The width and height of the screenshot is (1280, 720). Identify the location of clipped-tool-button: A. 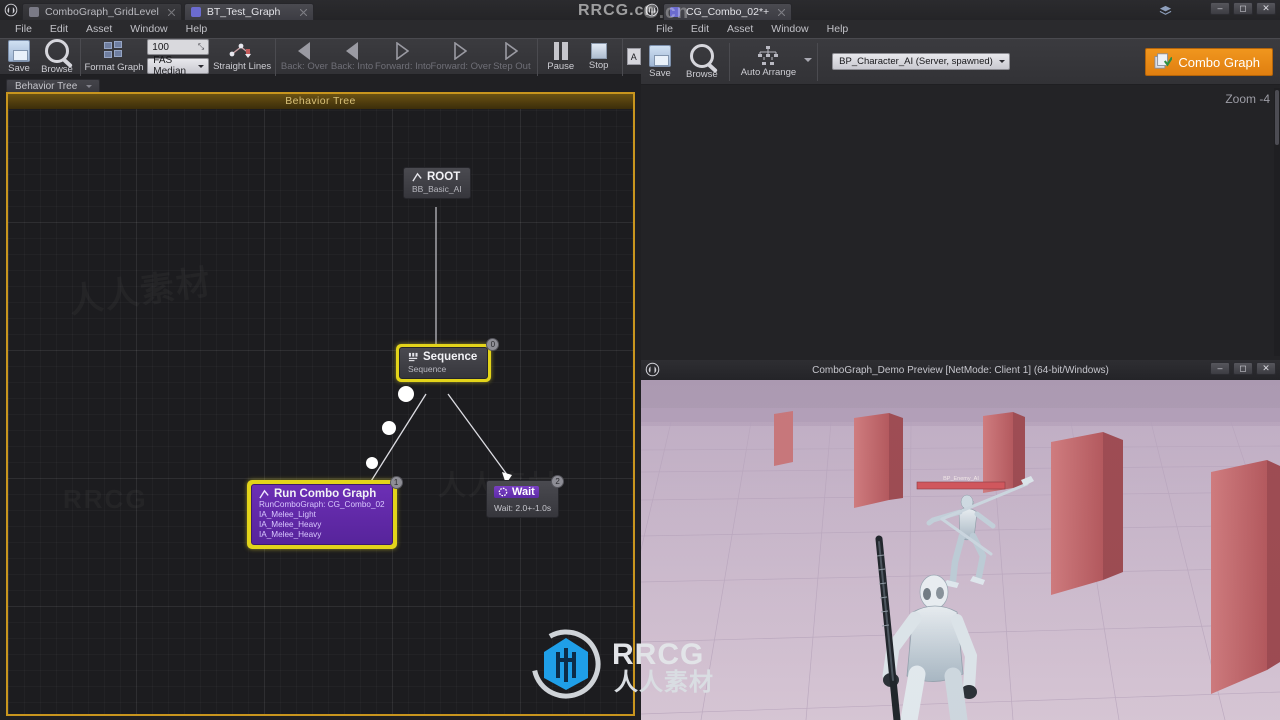
(633, 56).